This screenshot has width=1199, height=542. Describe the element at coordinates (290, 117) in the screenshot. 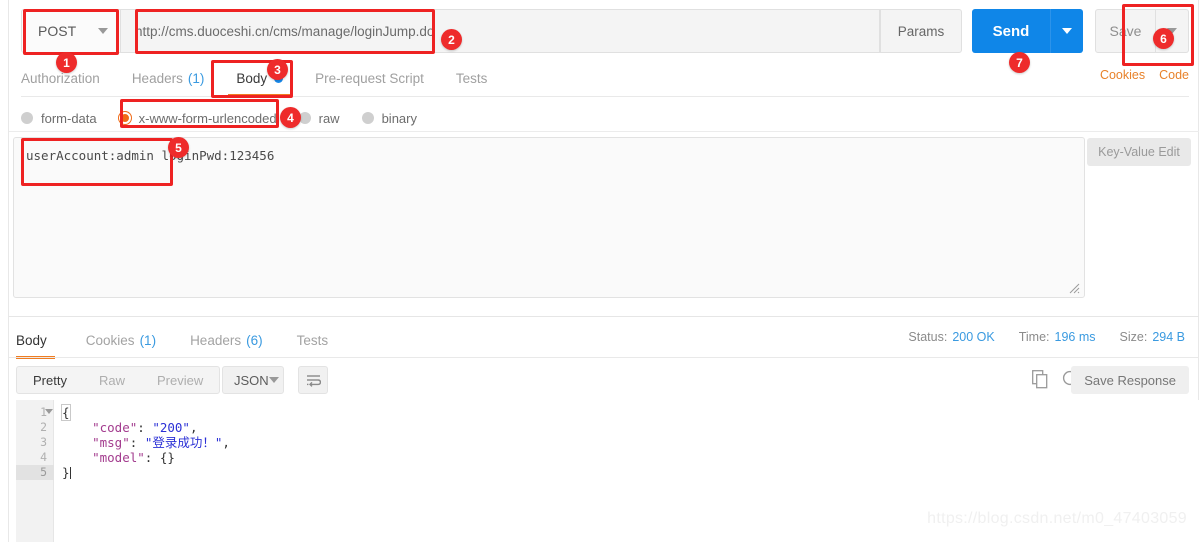

I see `annotation-badge-4: 4` at that location.